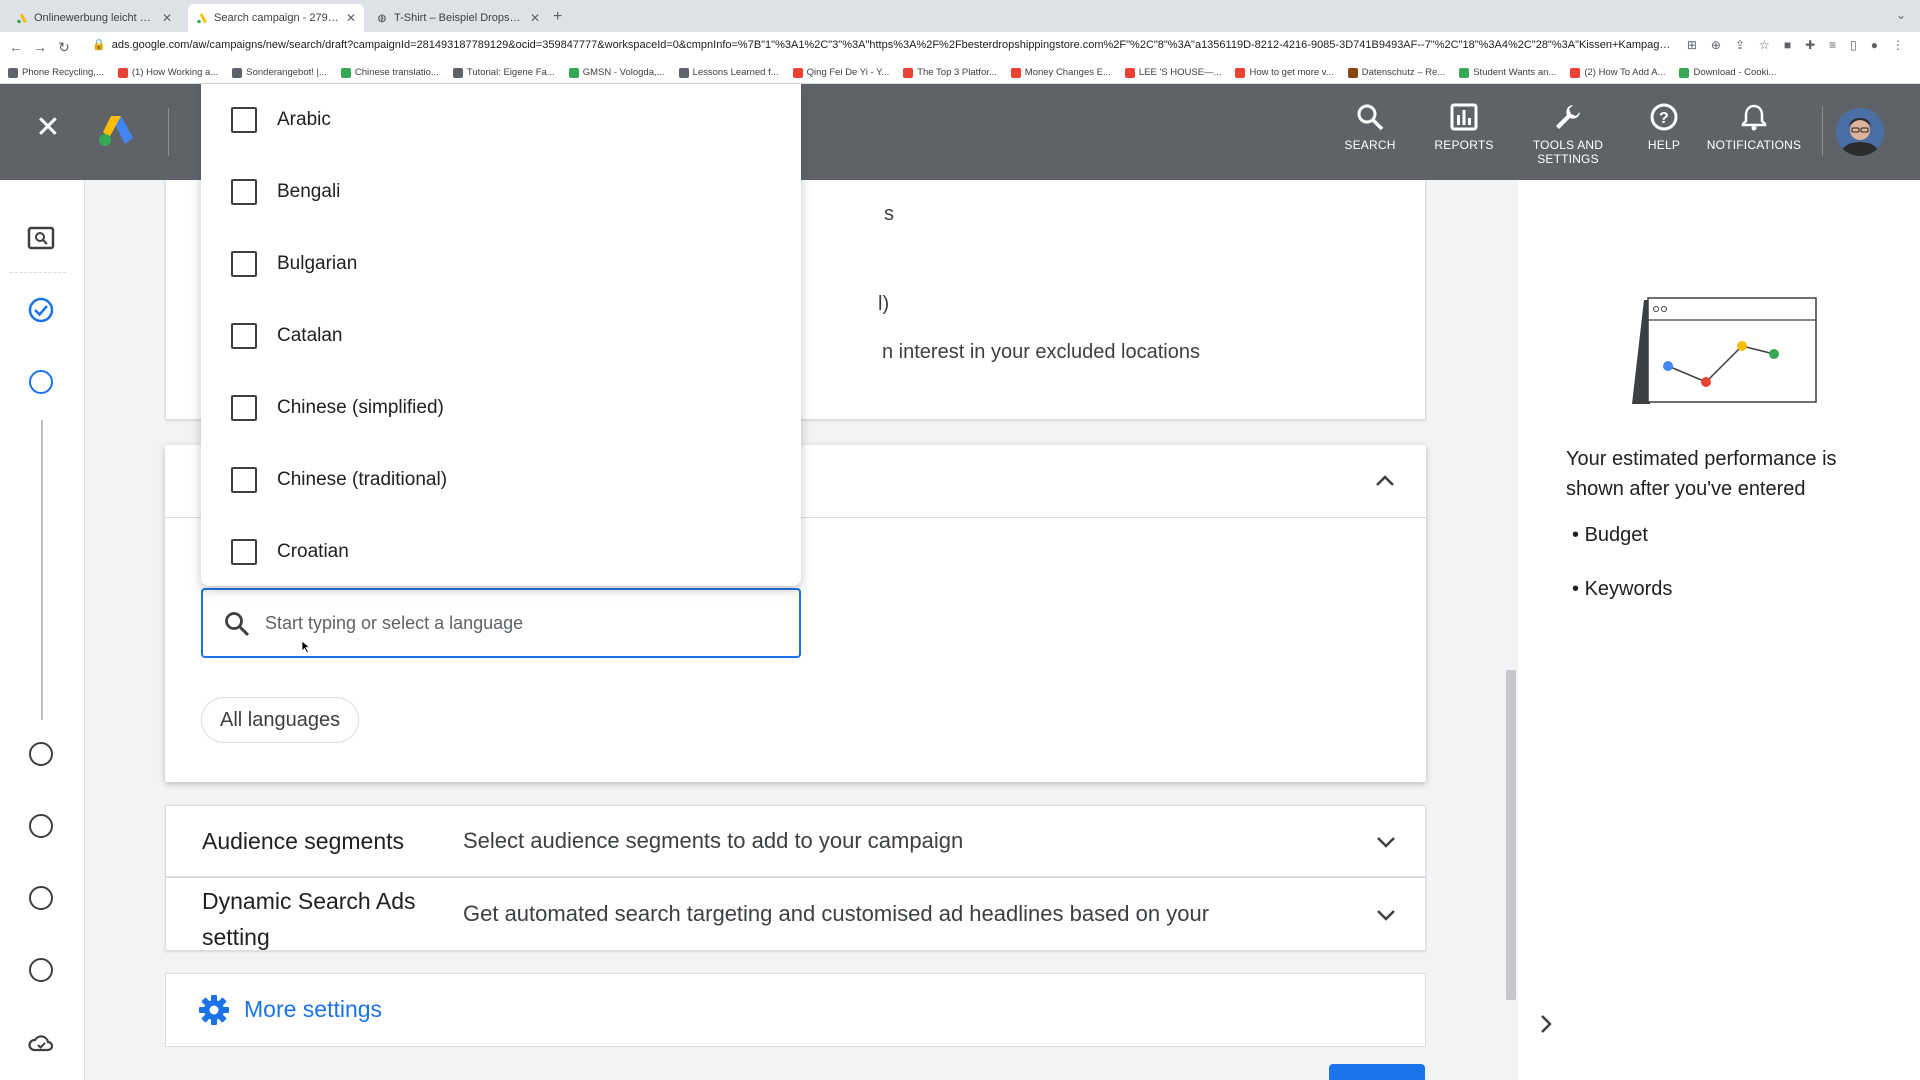  What do you see at coordinates (501, 480) in the screenshot?
I see `language-option-chinese-traditional: Chinese (traditional)` at bounding box center [501, 480].